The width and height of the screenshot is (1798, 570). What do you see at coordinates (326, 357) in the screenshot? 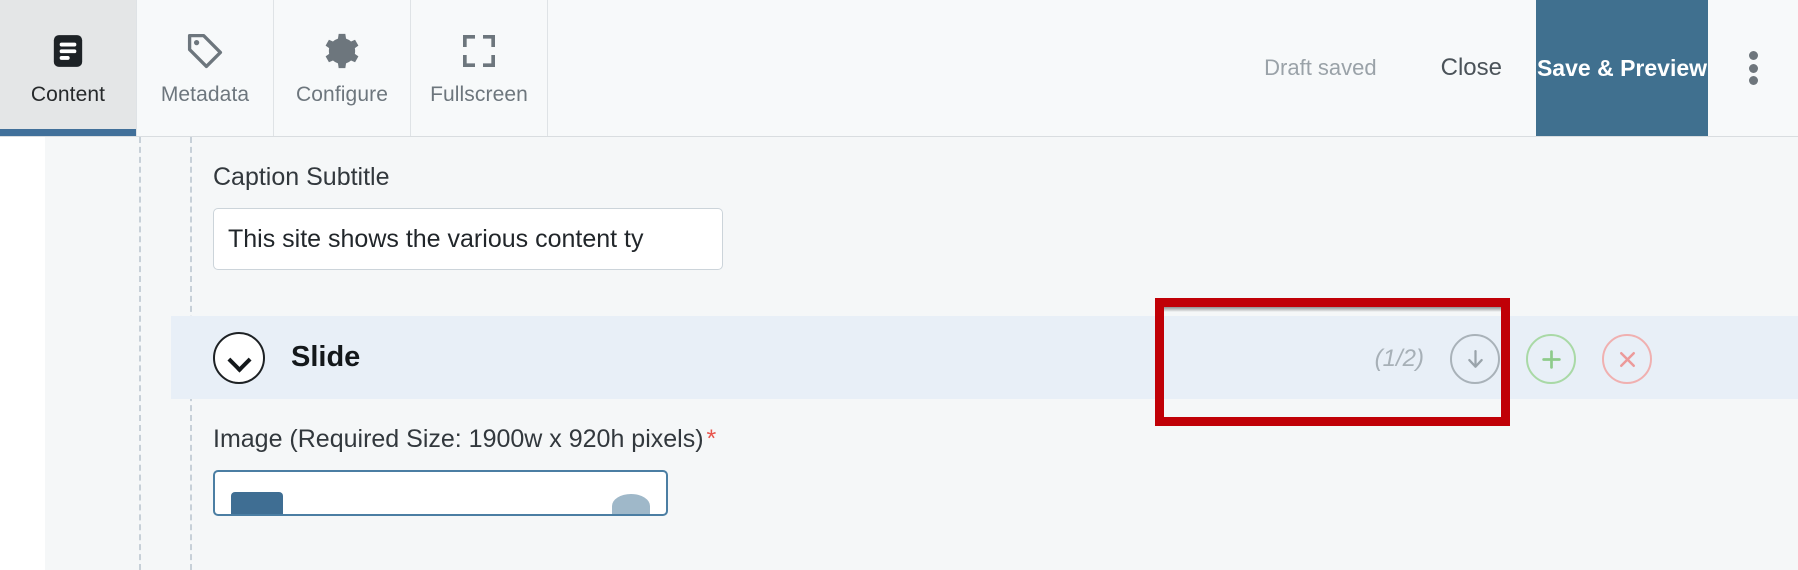
I see `slide-section-title: Slide` at bounding box center [326, 357].